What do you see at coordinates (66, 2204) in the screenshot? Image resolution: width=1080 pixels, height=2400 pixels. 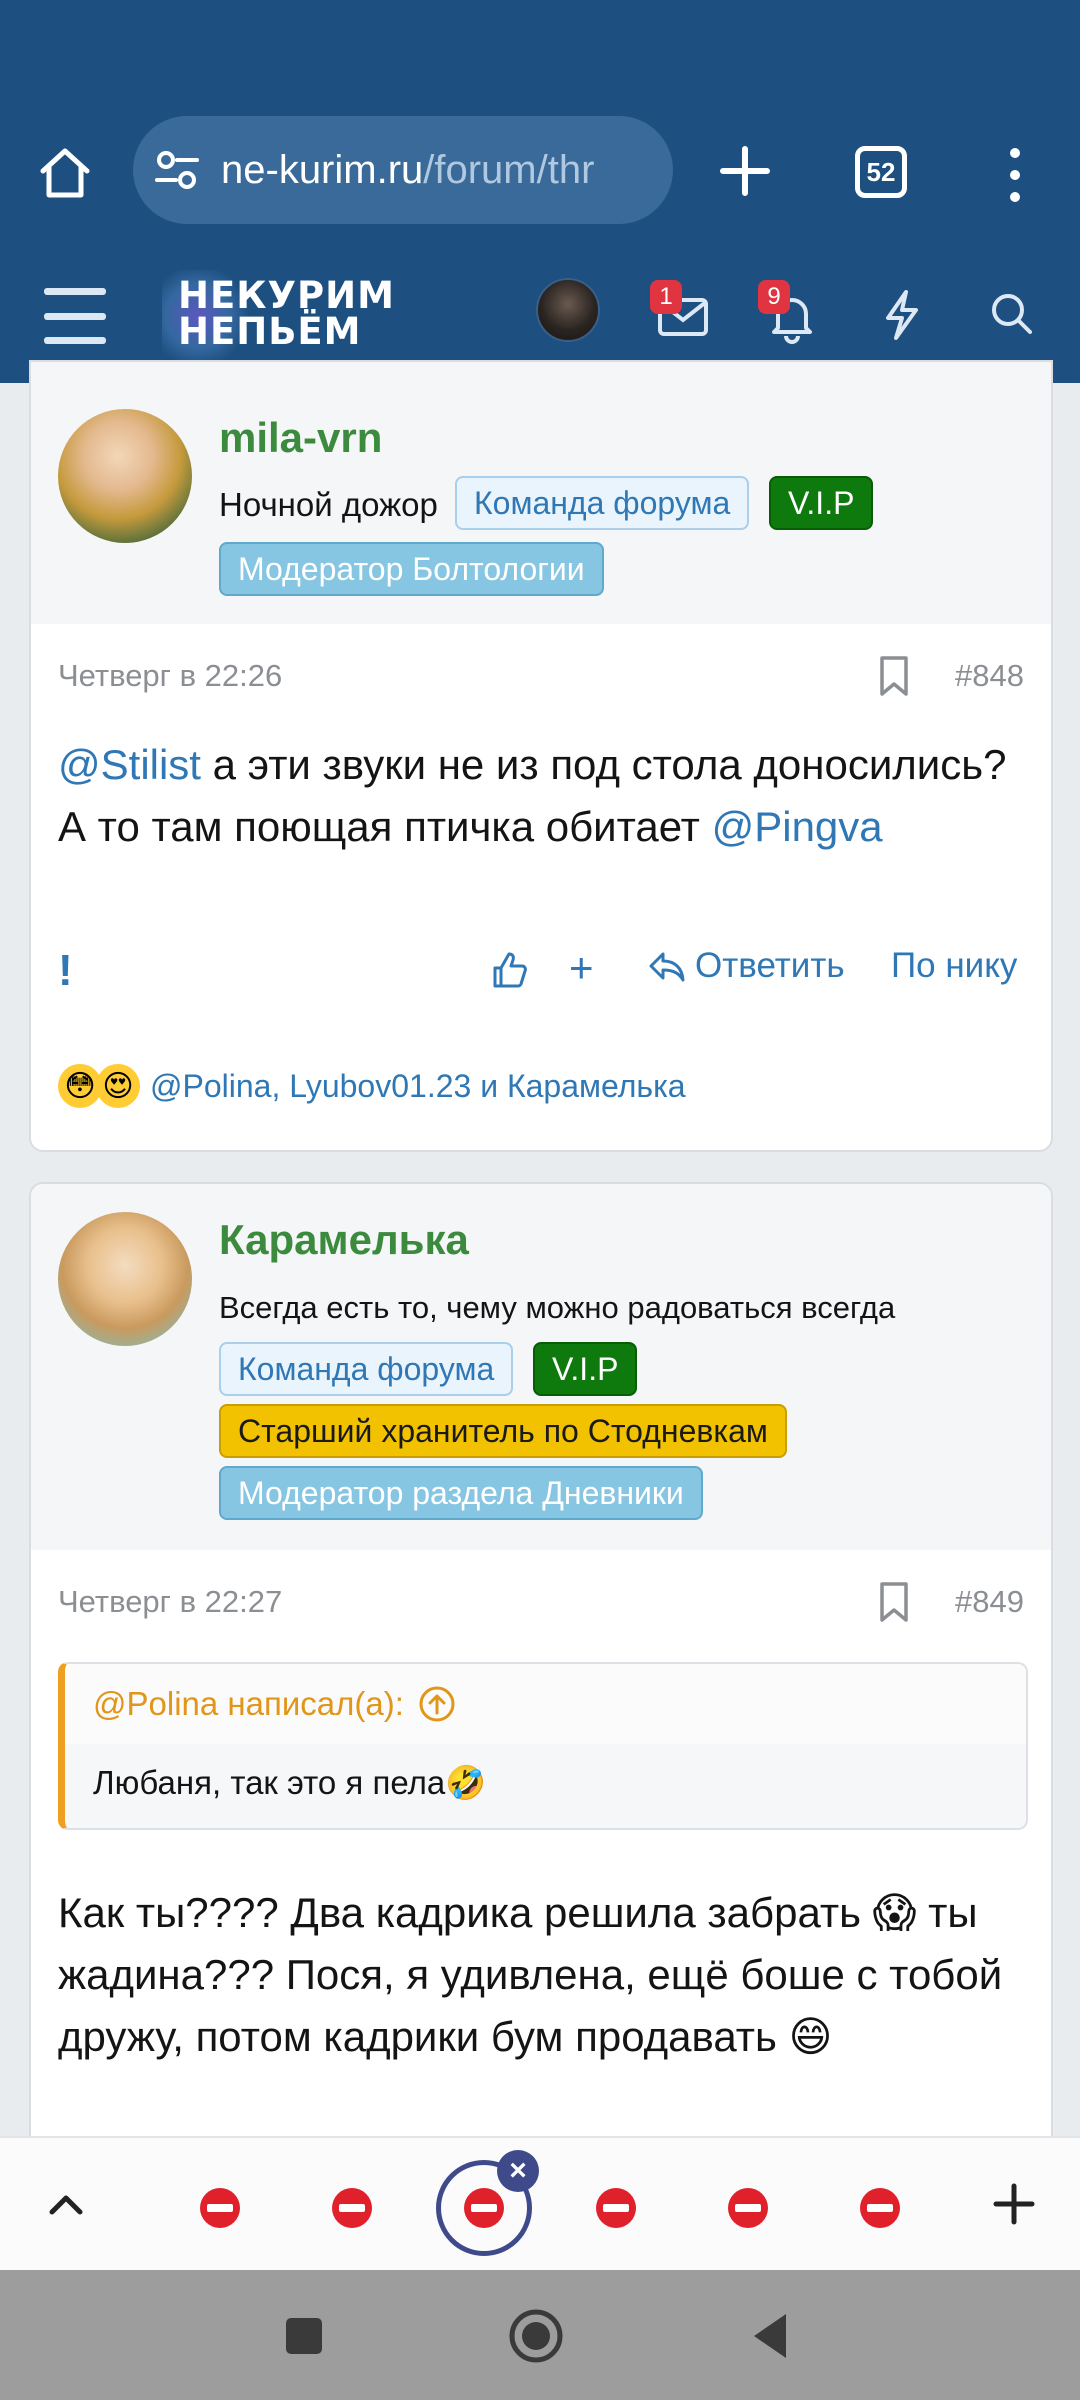 I see `chevron-up-icon` at bounding box center [66, 2204].